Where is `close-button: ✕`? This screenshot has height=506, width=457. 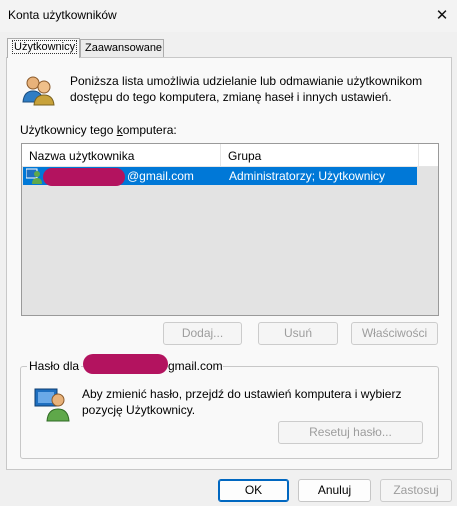 close-button: ✕ is located at coordinates (442, 15).